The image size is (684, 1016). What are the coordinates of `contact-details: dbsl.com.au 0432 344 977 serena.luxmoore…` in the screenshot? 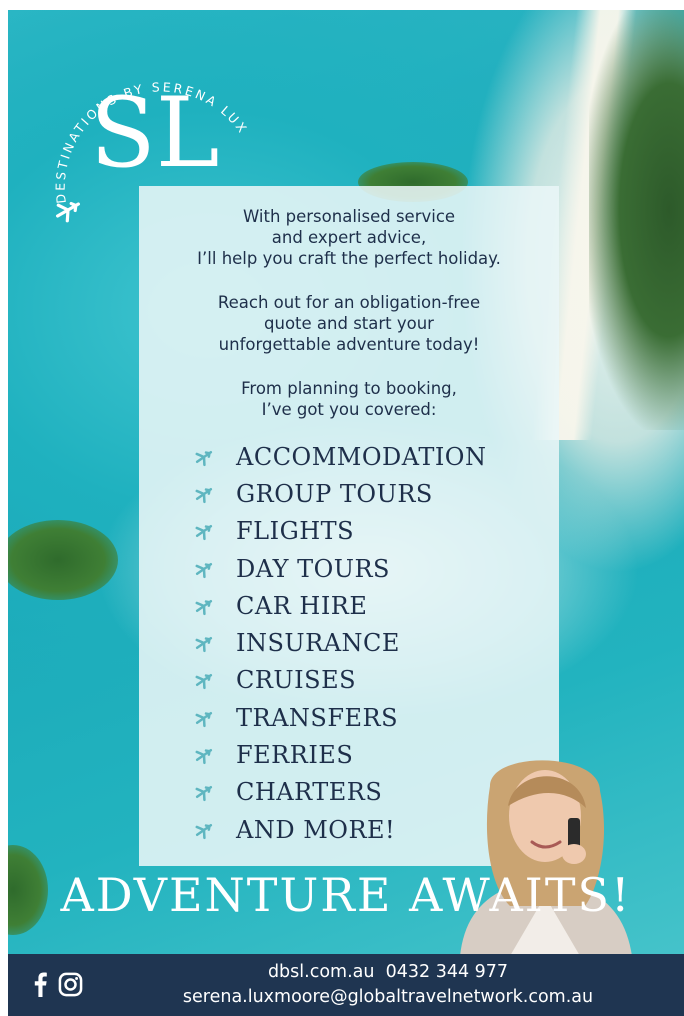 It's located at (388, 985).